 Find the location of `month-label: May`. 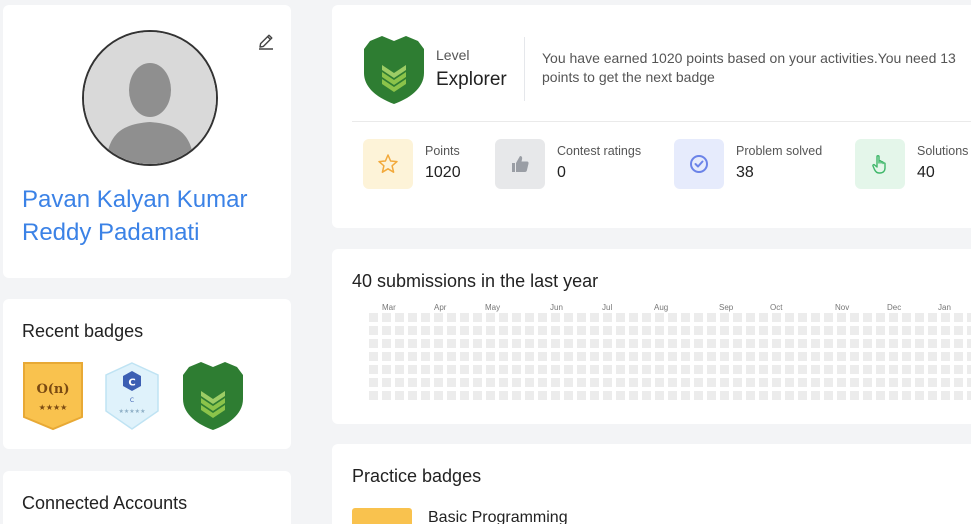

month-label: May is located at coordinates (493, 307).